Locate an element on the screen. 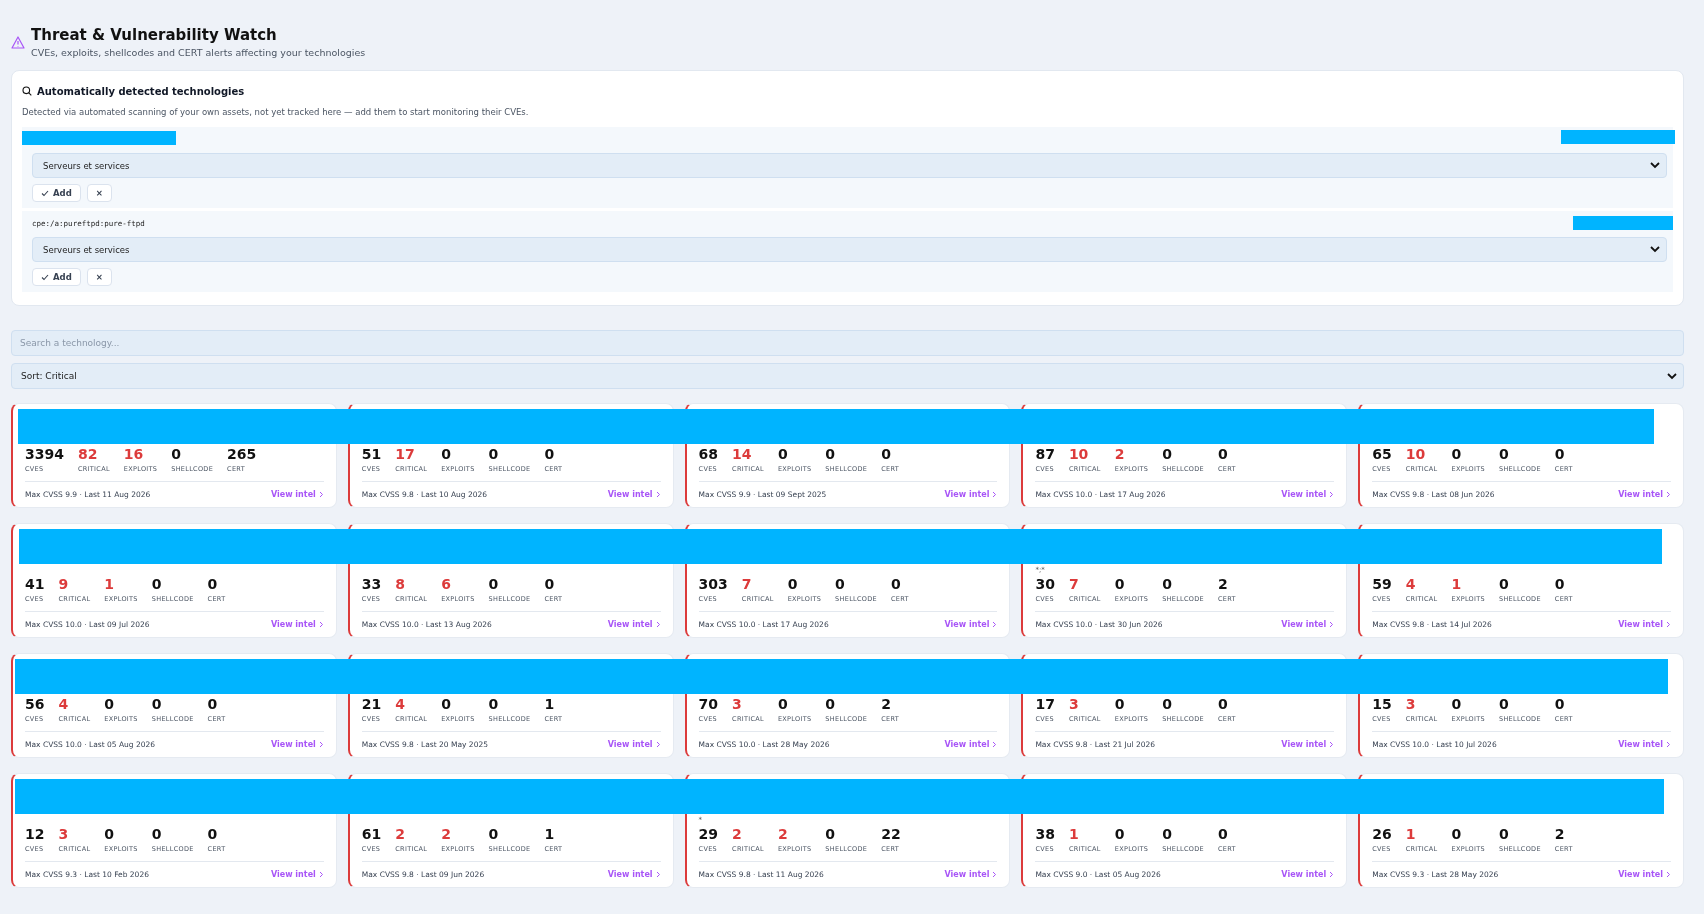 The image size is (1704, 914). stat-value: 82 is located at coordinates (88, 454).